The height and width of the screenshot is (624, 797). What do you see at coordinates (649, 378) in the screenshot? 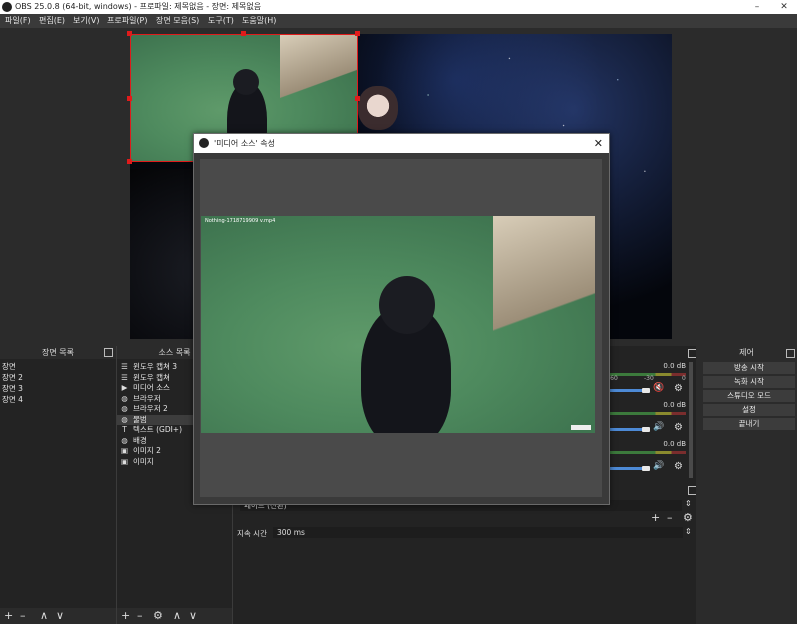
I see `meter-scale-label: -30` at bounding box center [649, 378].